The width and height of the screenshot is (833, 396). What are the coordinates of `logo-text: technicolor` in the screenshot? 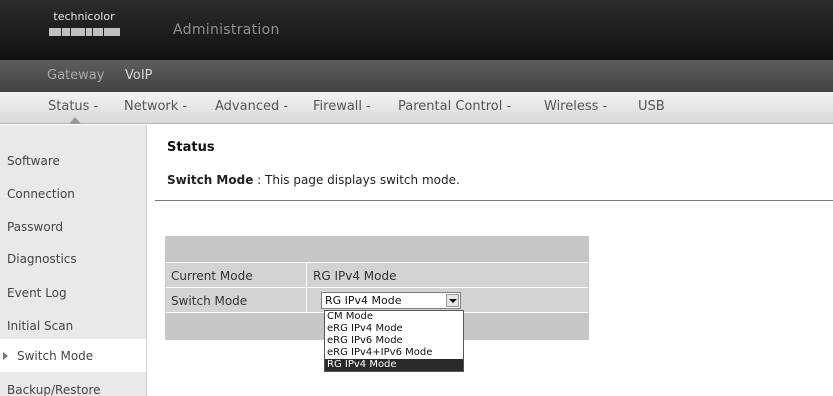 It's located at (84, 16).